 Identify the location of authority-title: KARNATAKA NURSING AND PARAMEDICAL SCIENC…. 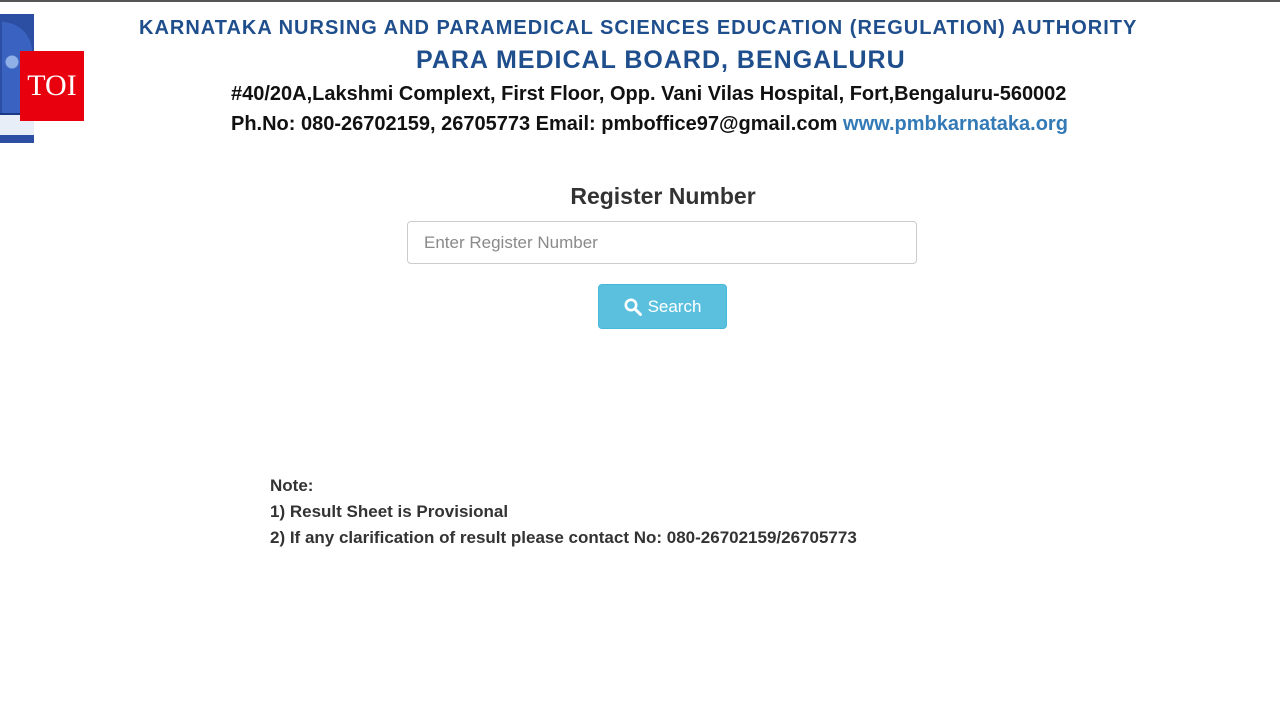
(638, 28).